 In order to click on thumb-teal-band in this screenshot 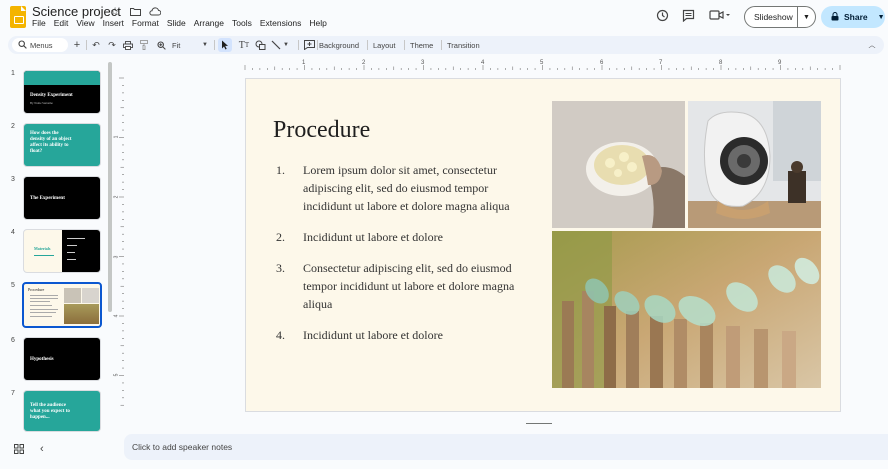, I will do `click(62, 78)`.